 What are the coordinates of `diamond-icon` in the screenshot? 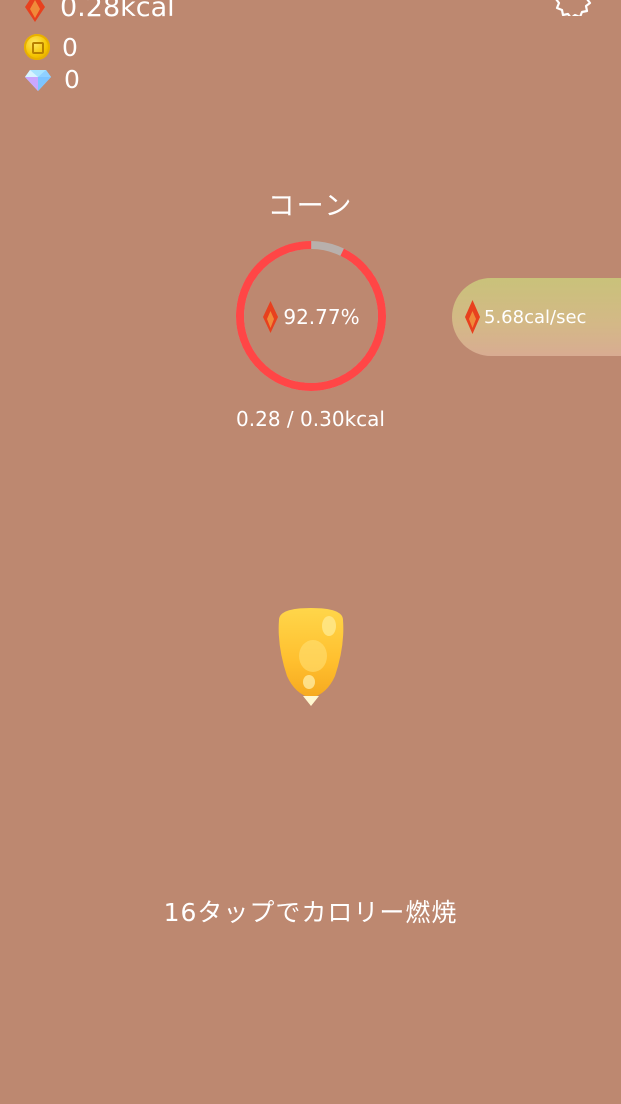 It's located at (38, 80).